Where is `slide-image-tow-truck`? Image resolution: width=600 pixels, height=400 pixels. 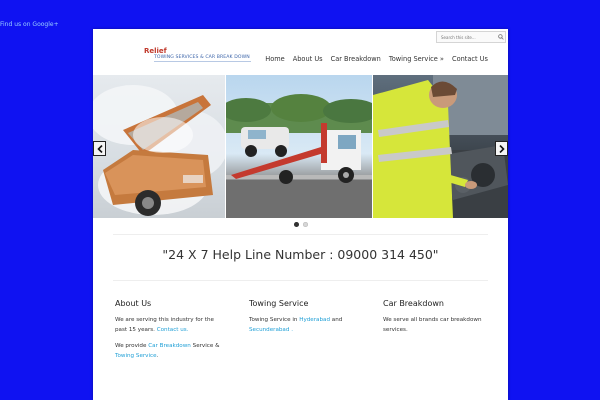
slide-image-tow-truck is located at coordinates (299, 146).